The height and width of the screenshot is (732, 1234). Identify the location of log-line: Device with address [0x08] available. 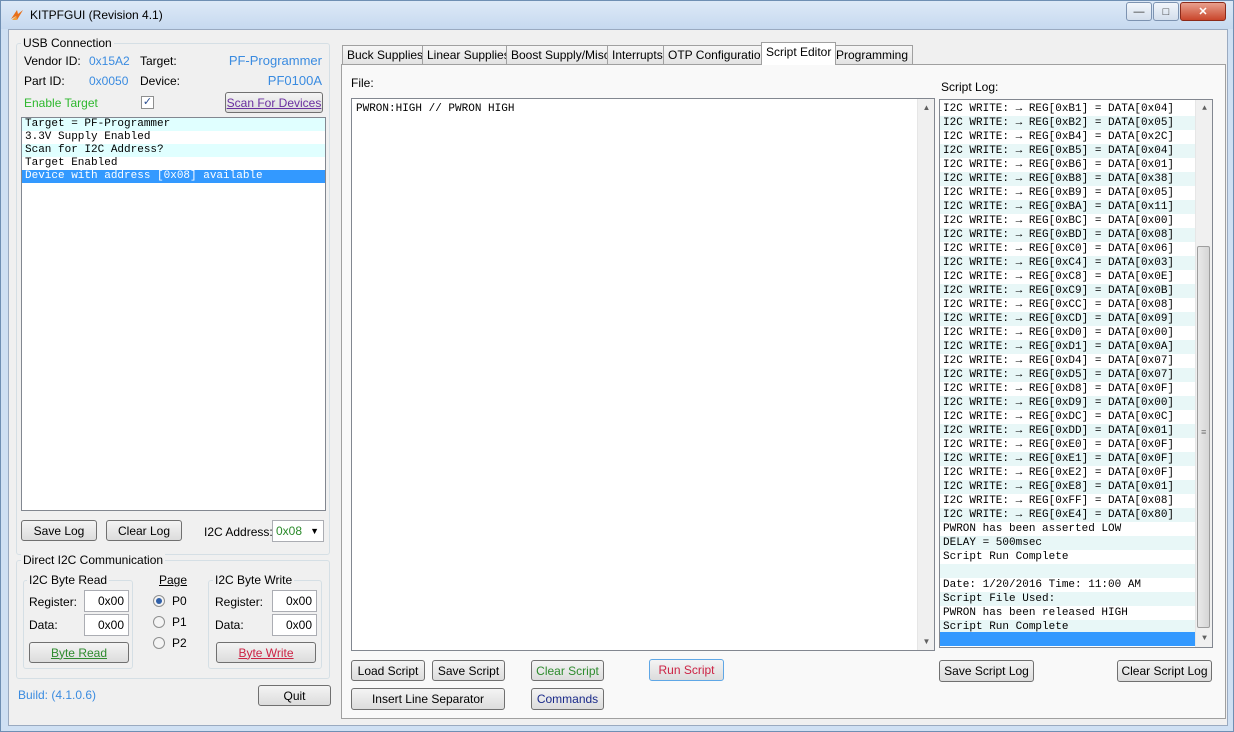
(173, 176).